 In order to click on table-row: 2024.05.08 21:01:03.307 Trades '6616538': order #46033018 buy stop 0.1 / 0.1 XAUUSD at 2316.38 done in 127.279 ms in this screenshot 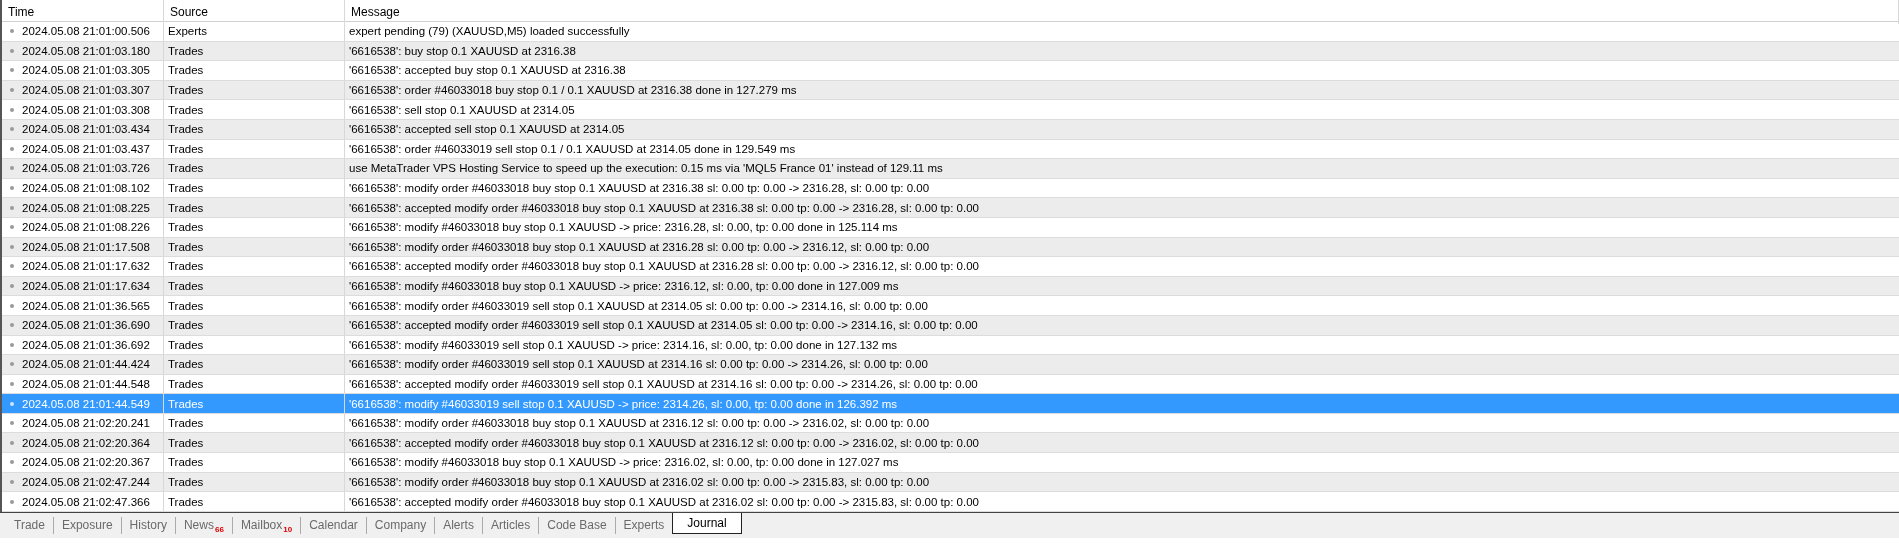, I will do `click(950, 90)`.